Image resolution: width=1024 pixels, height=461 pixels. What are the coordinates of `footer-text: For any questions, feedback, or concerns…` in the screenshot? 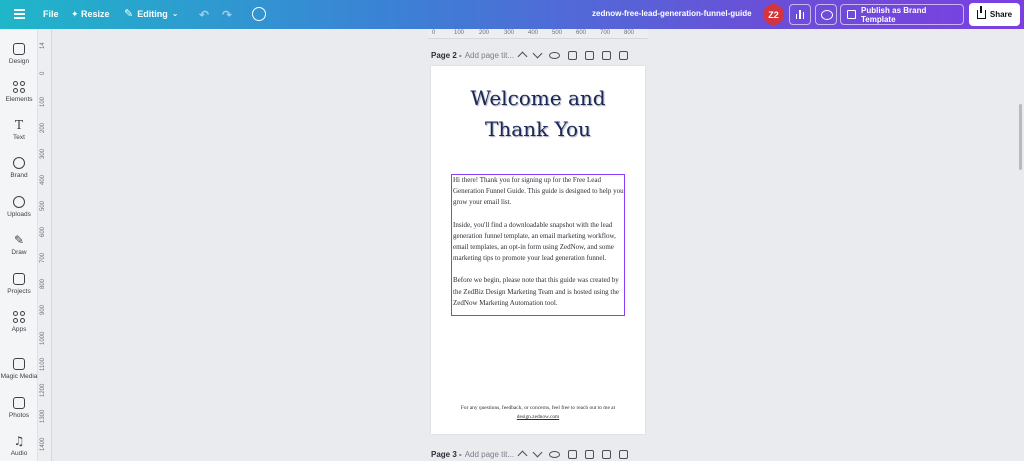 It's located at (538, 413).